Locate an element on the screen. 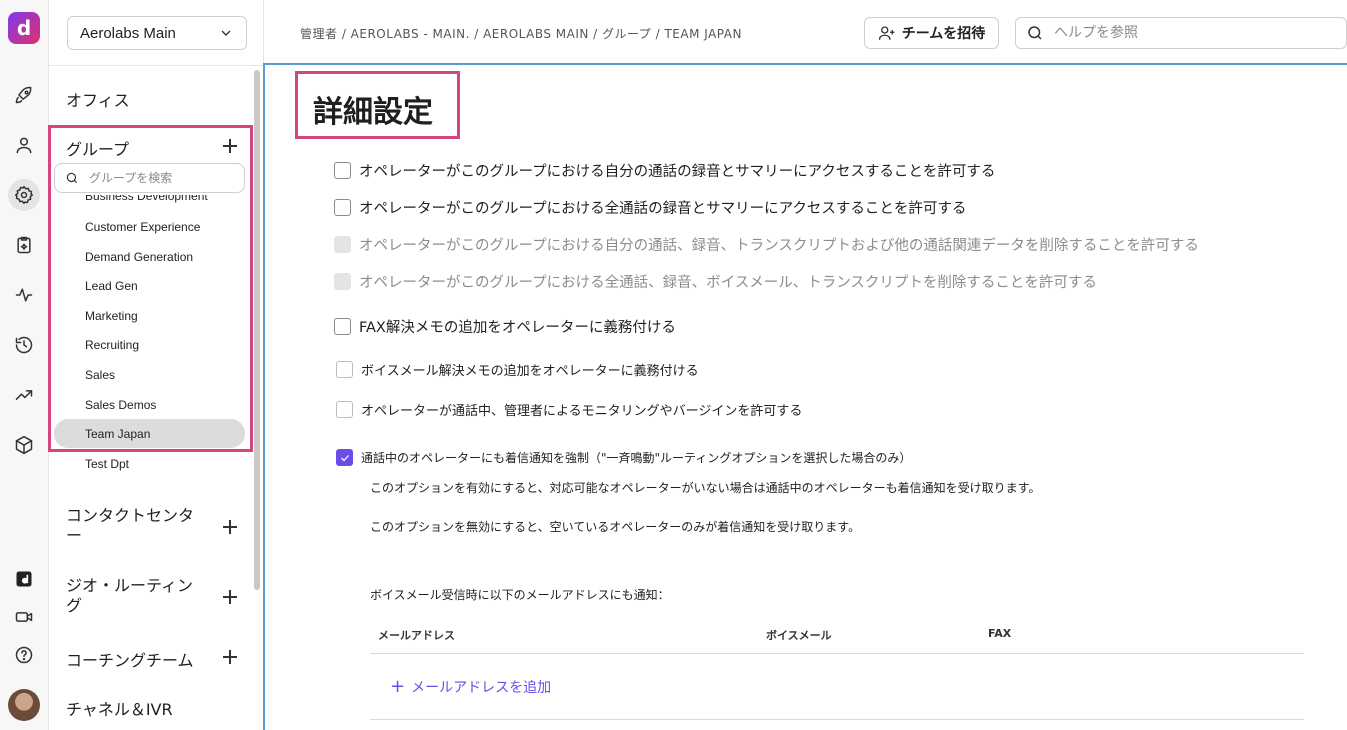 Image resolution: width=1347 pixels, height=730 pixels. group-item-customer-experience: Customer Experience is located at coordinates (149, 226).